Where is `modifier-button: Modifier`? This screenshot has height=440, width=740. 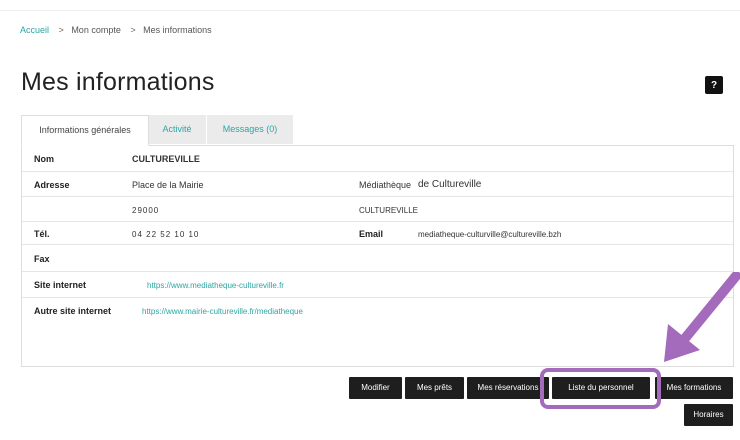
modifier-button: Modifier is located at coordinates (375, 388).